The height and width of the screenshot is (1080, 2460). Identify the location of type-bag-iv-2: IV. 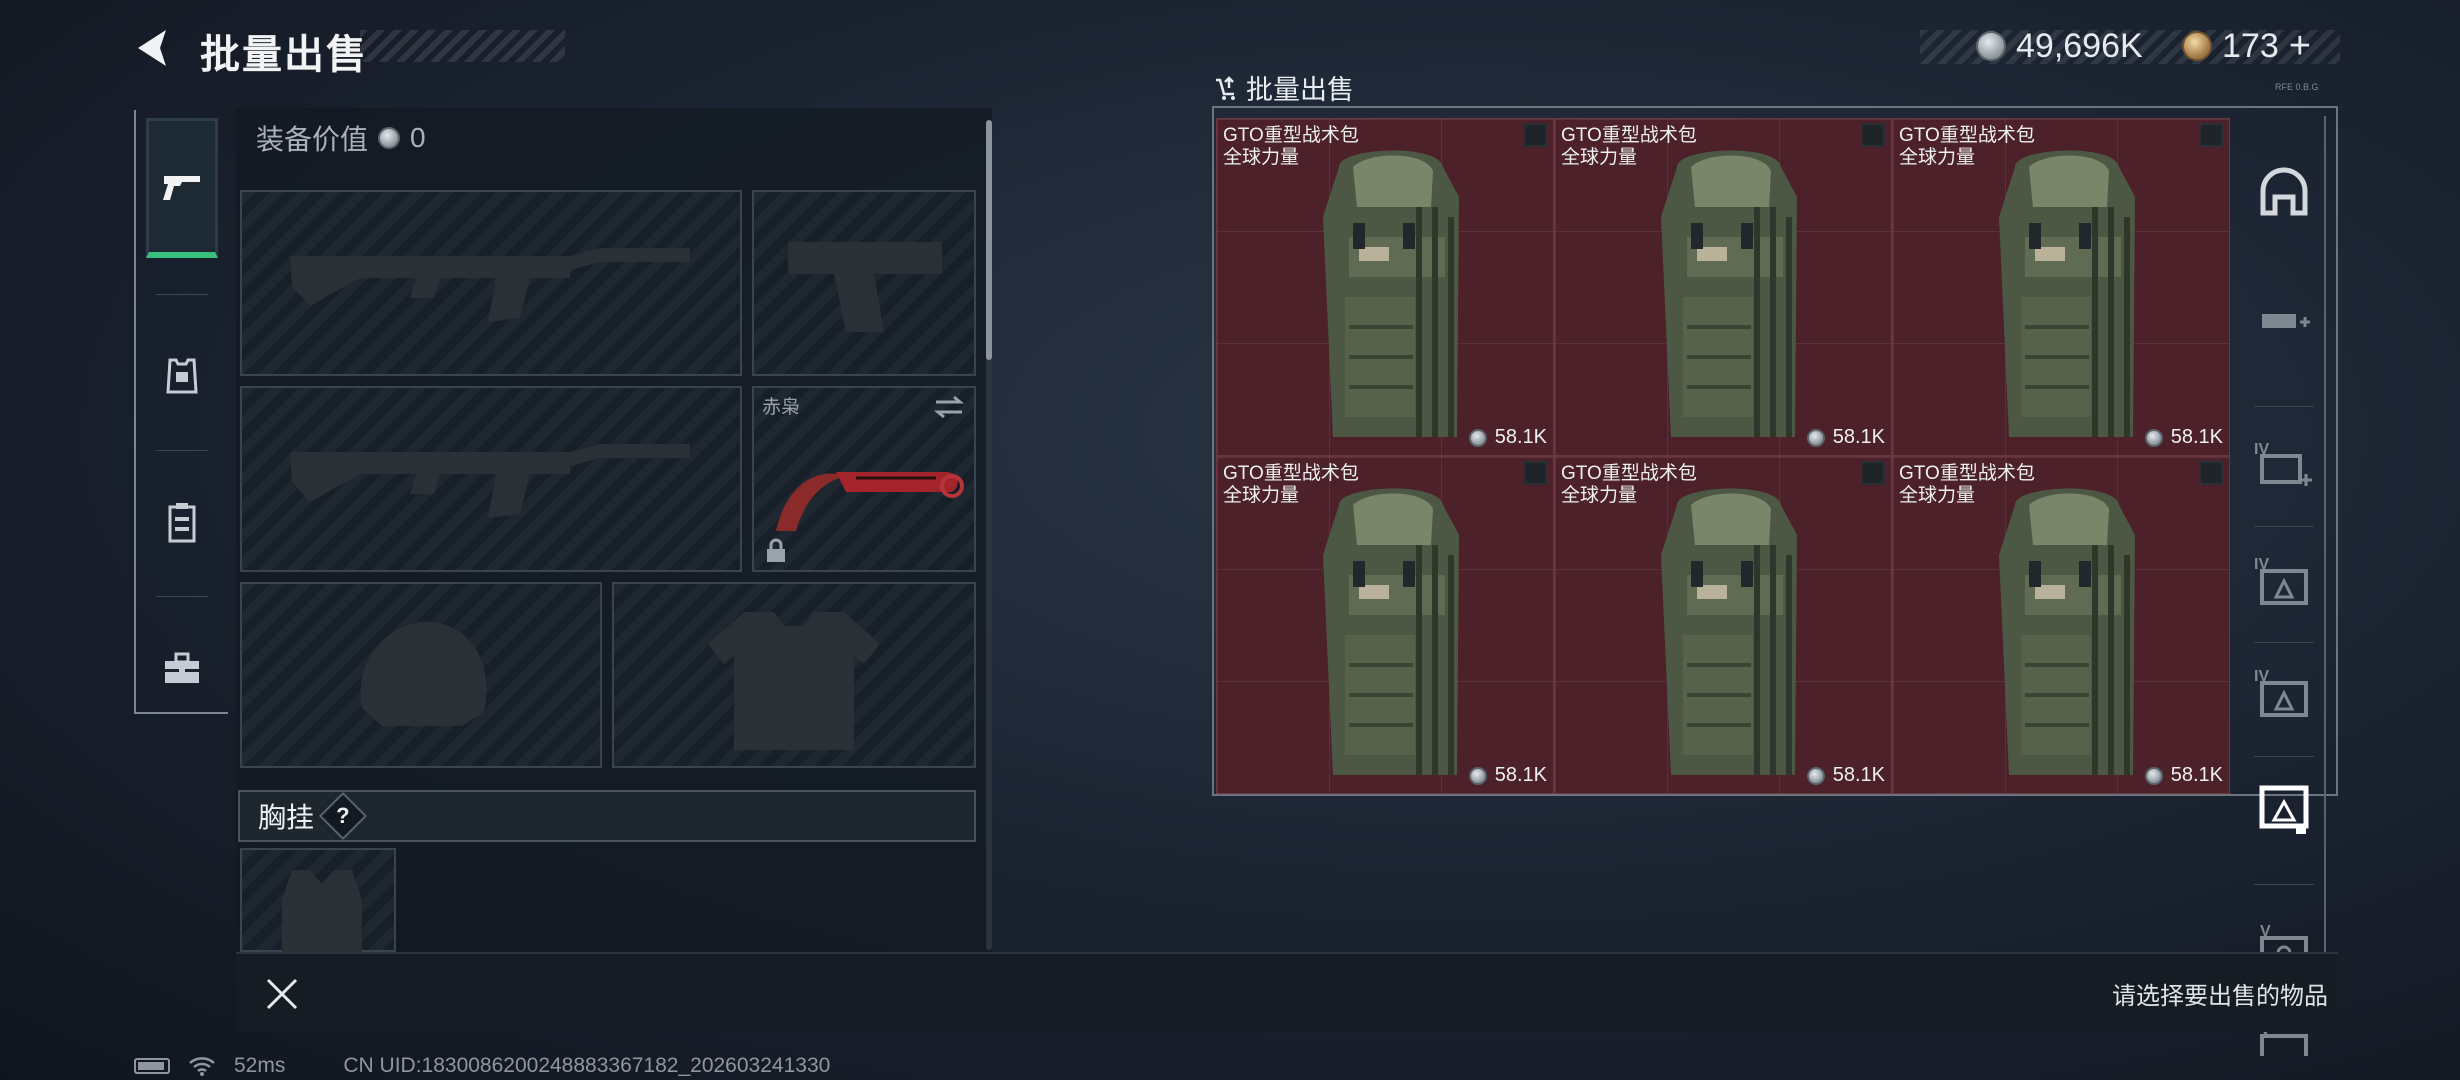
(2284, 692).